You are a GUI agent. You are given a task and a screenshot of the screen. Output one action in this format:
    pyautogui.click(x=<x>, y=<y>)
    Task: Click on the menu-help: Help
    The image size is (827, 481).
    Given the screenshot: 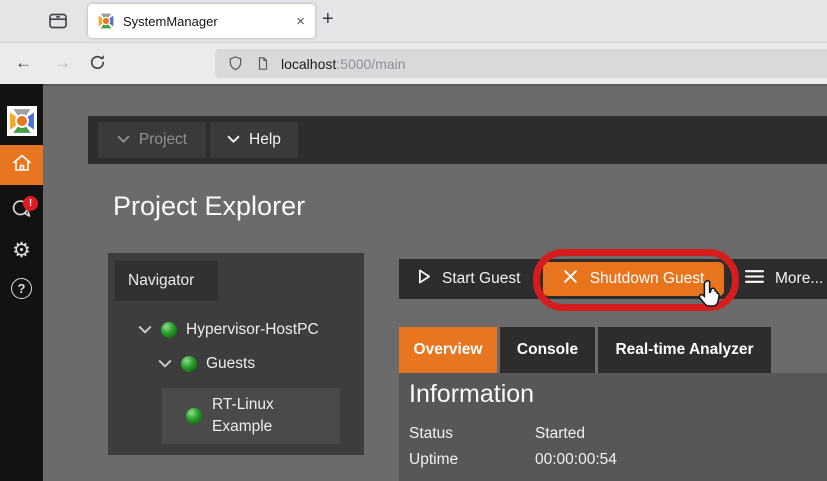 What is the action you would take?
    pyautogui.click(x=254, y=140)
    